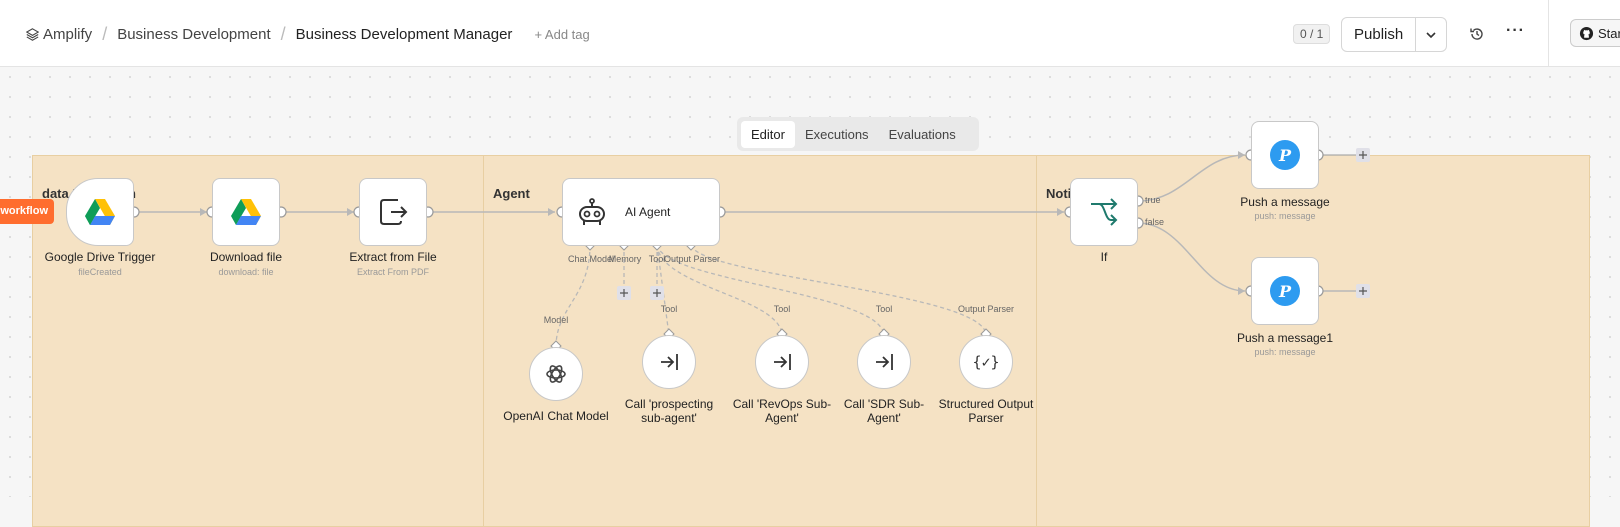 This screenshot has width=1620, height=527. I want to click on github-star-button: Star, so click(1595, 33).